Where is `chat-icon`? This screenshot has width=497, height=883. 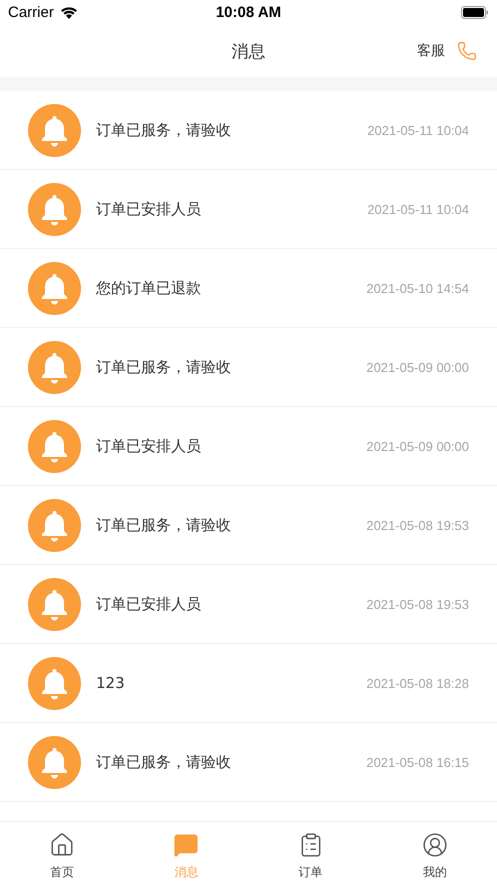 chat-icon is located at coordinates (186, 845).